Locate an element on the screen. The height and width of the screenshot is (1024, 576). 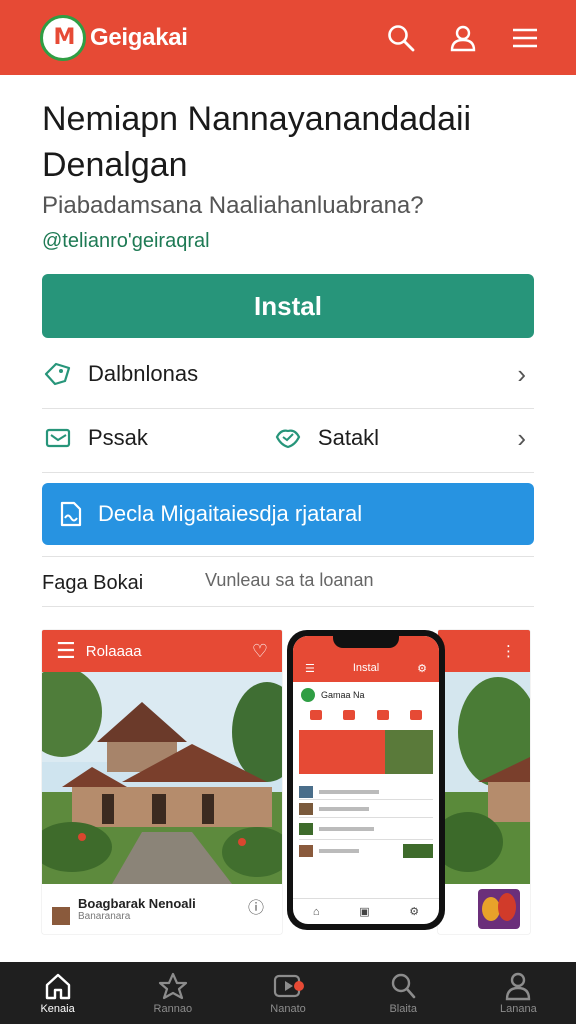
play-icon is located at coordinates (288, 986).